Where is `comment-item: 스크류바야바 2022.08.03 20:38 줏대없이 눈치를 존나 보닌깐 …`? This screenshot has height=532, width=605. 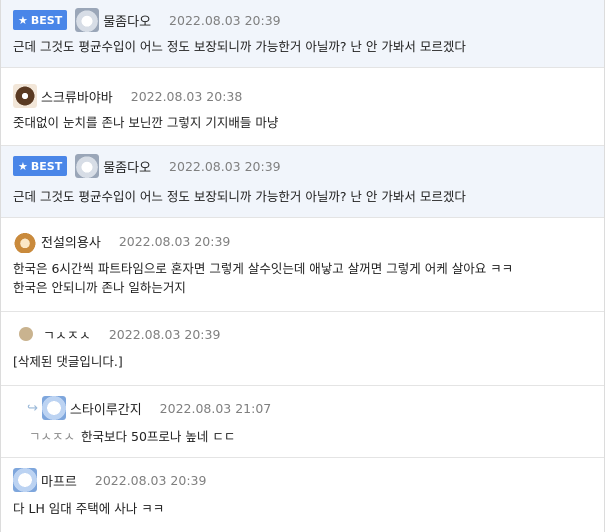
comment-item: 스크류바야바 2022.08.03 20:38 줏대없이 눈치를 존나 보닌깐 … is located at coordinates (302, 107).